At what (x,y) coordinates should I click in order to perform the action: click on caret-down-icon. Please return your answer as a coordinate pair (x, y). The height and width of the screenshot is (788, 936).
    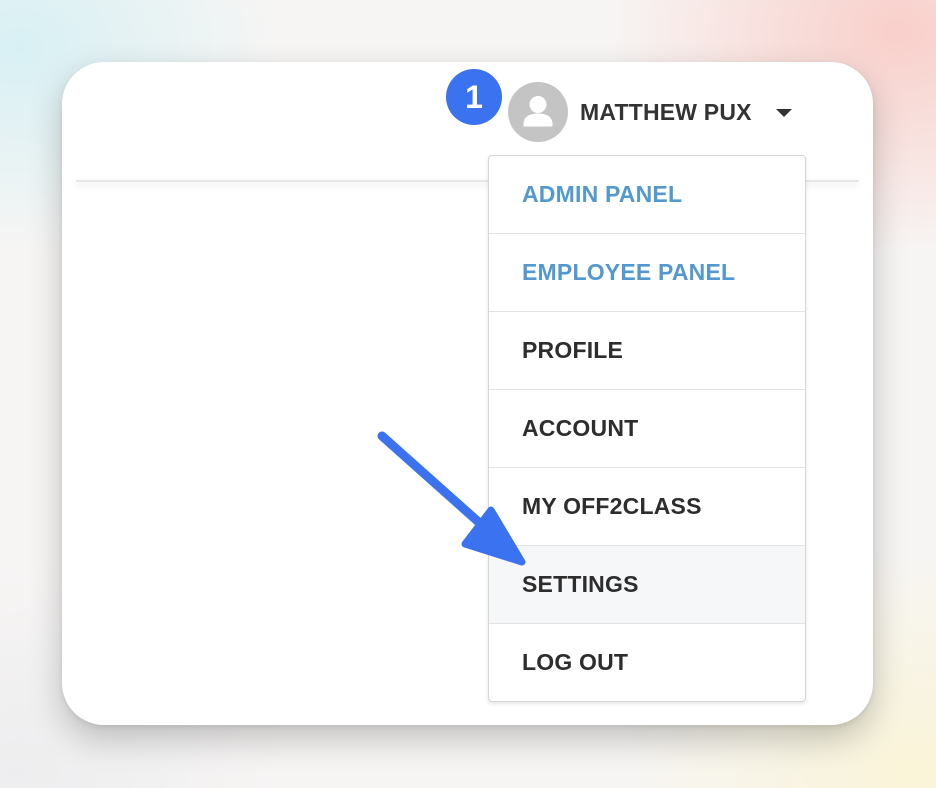
    Looking at the image, I should click on (784, 113).